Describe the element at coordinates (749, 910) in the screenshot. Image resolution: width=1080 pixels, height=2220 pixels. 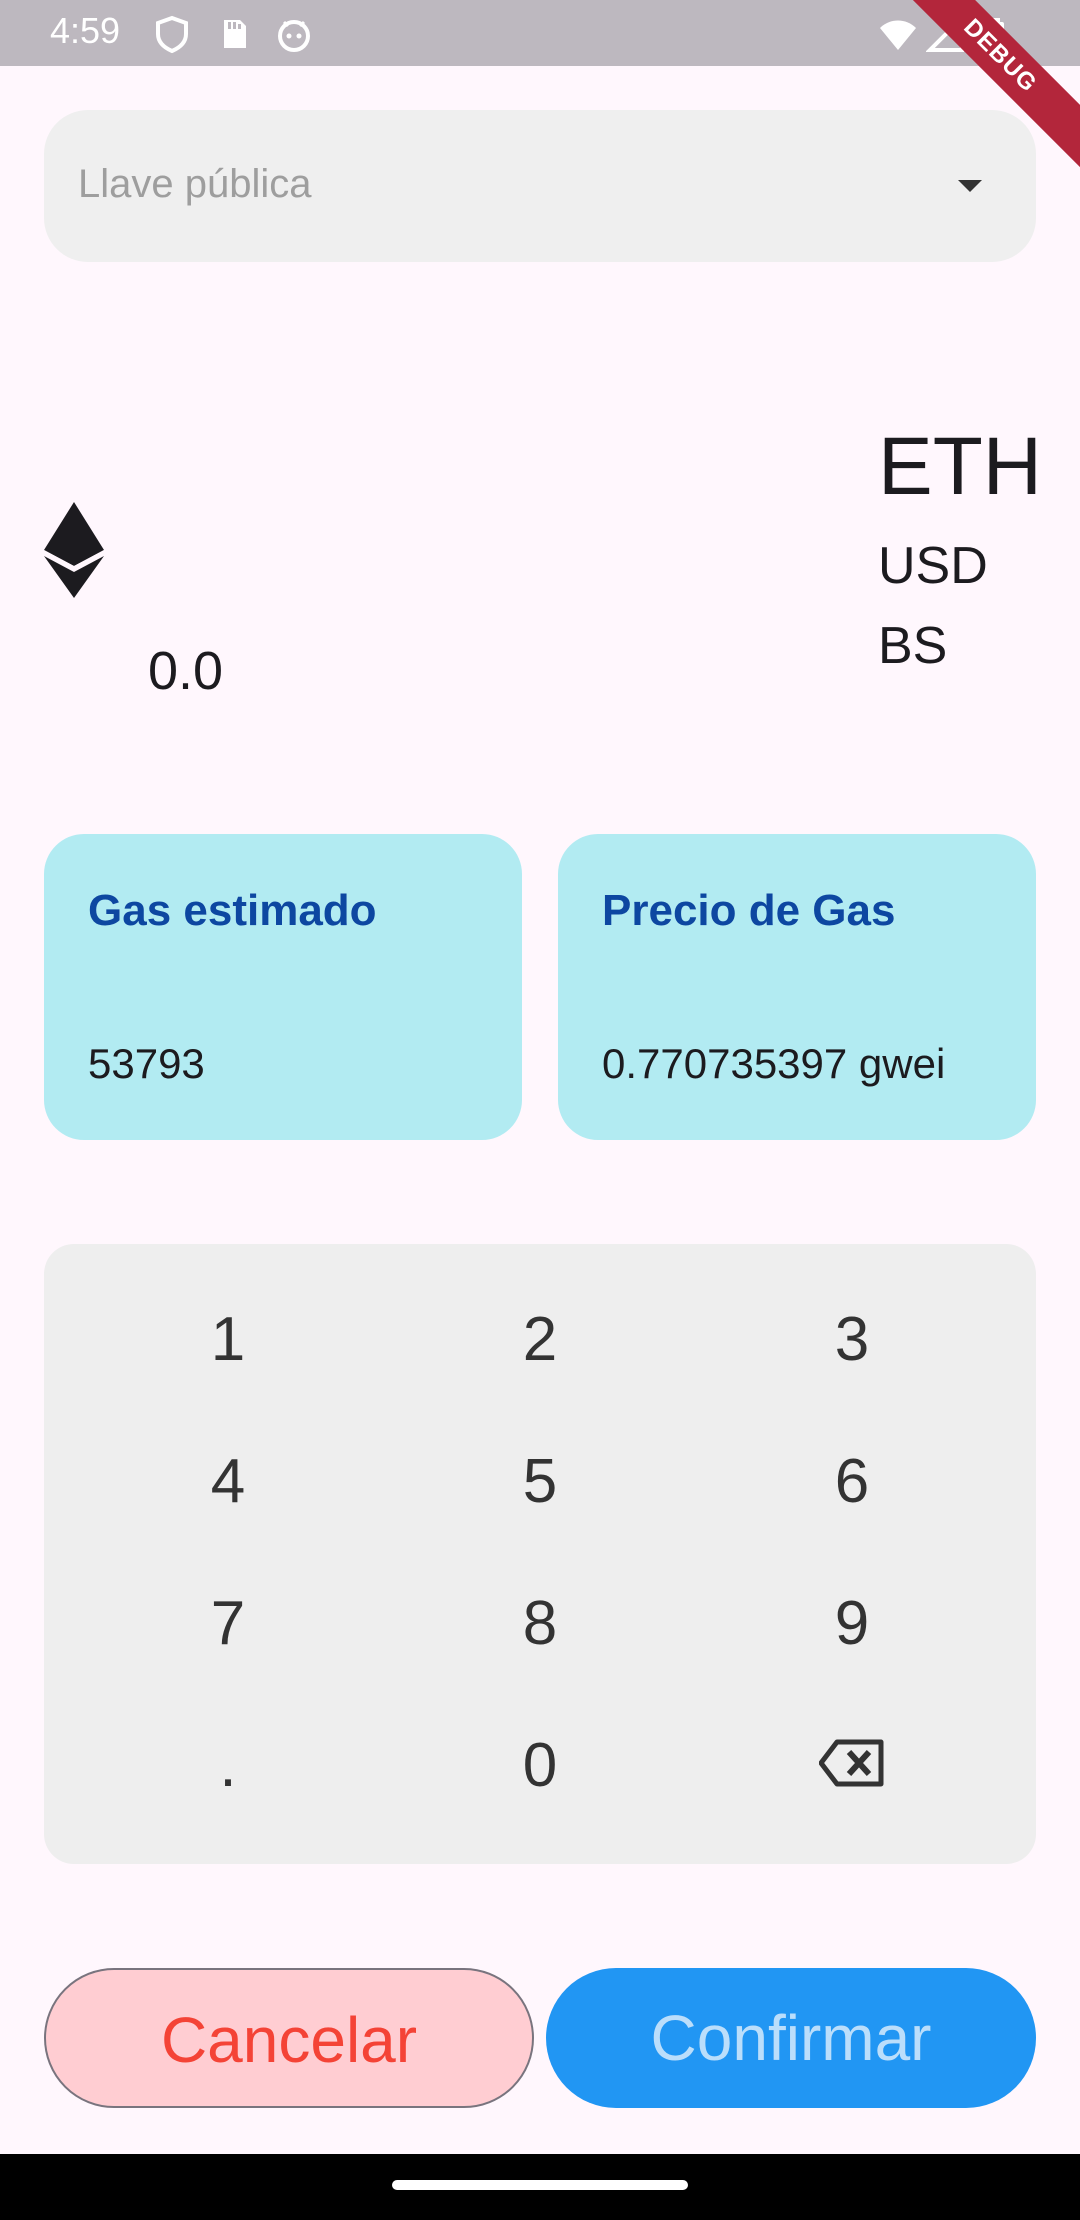
I see `gas-price-label: Precio de Gas` at that location.